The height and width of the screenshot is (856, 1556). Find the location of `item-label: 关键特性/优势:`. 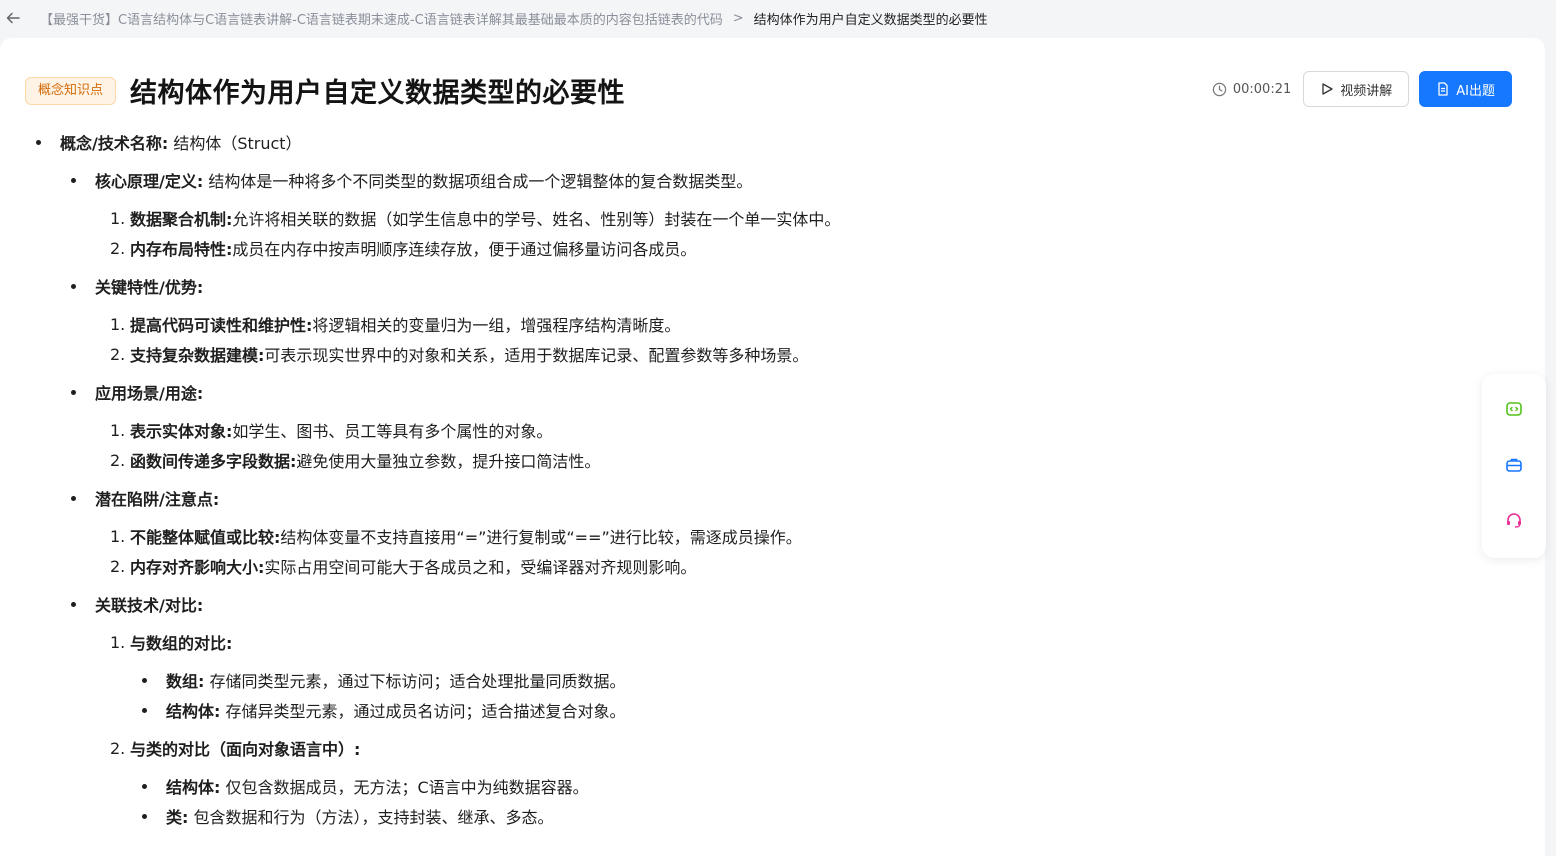

item-label: 关键特性/优势: is located at coordinates (149, 287).